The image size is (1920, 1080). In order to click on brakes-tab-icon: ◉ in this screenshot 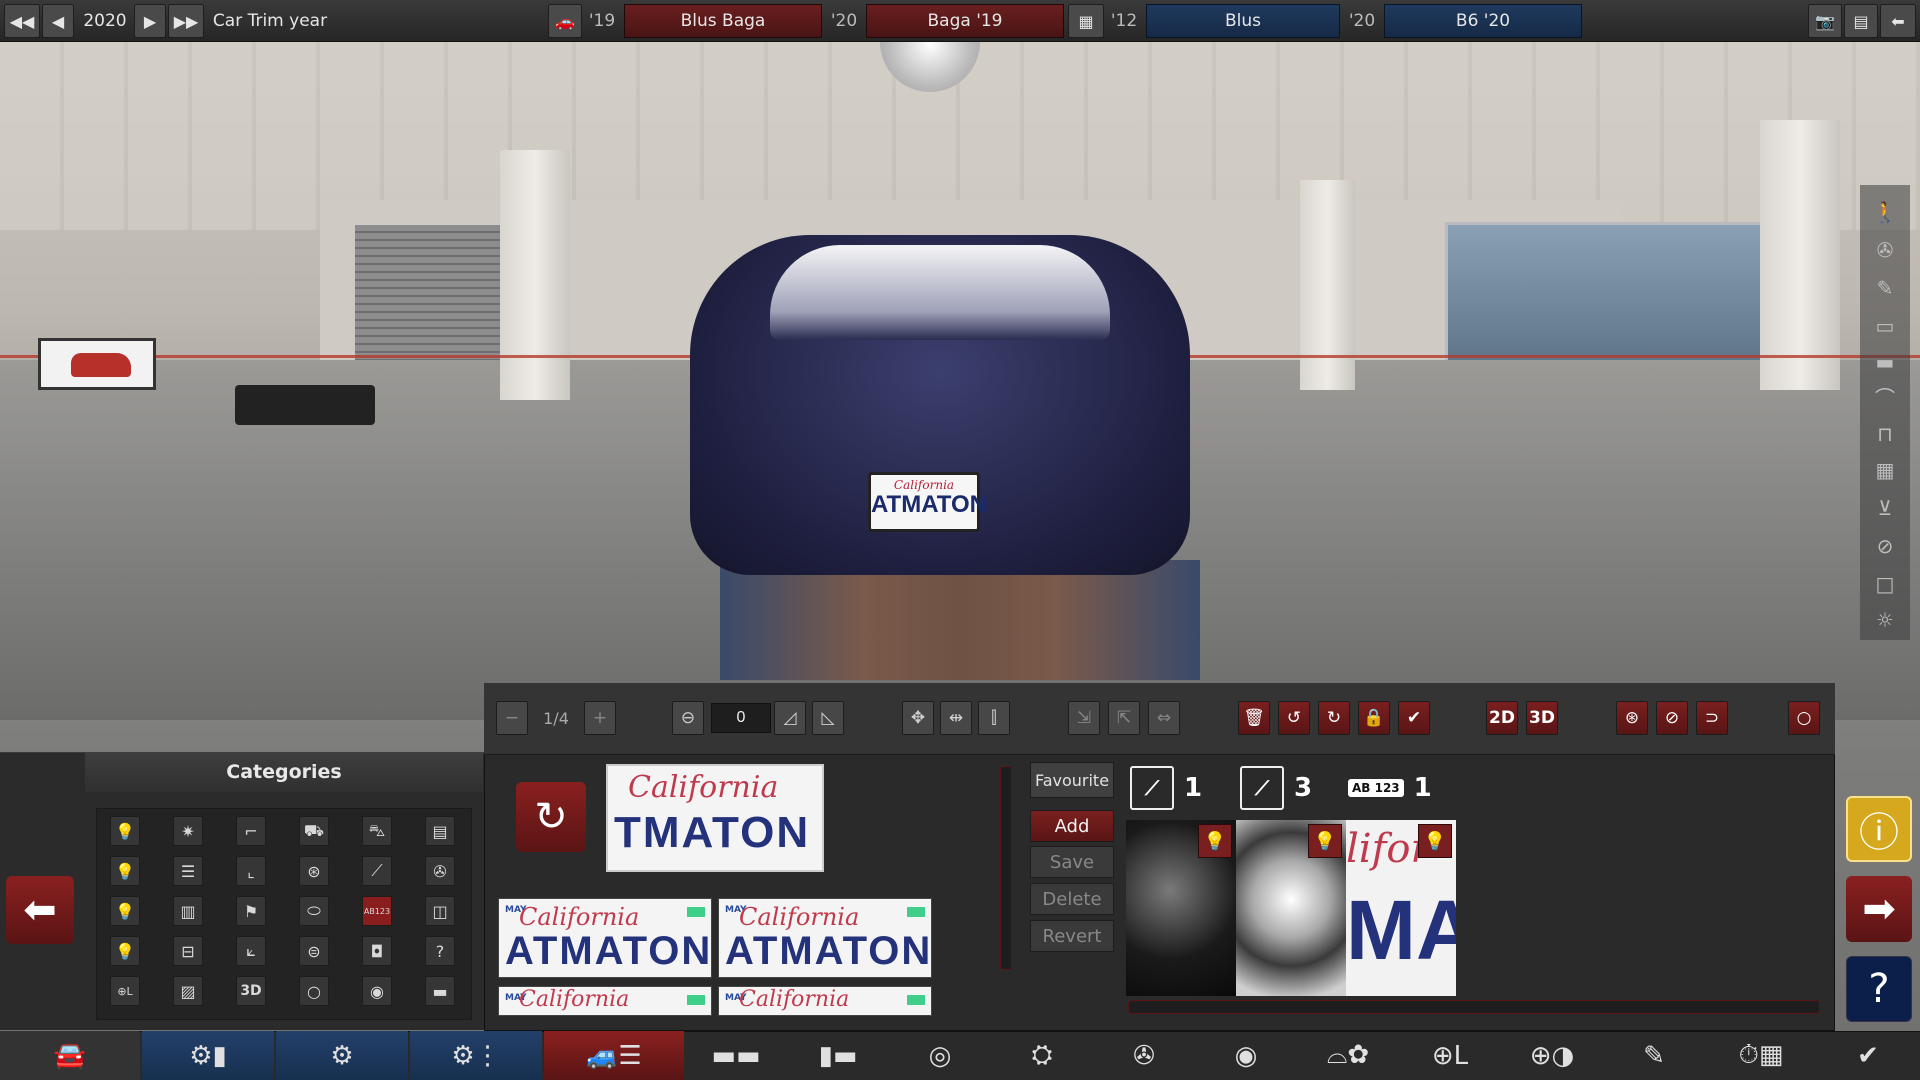, I will do `click(1246, 1055)`.